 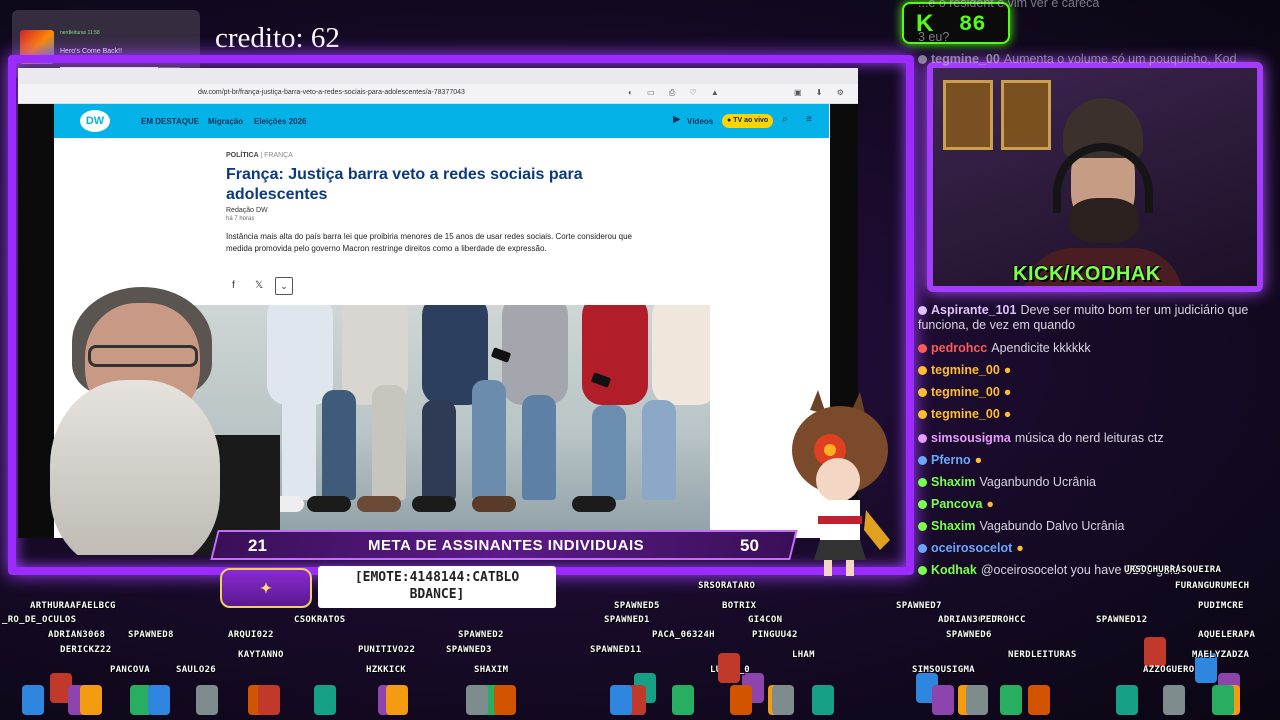 What do you see at coordinates (196, 670) in the screenshot?
I see `avatar-name: SAULO26` at bounding box center [196, 670].